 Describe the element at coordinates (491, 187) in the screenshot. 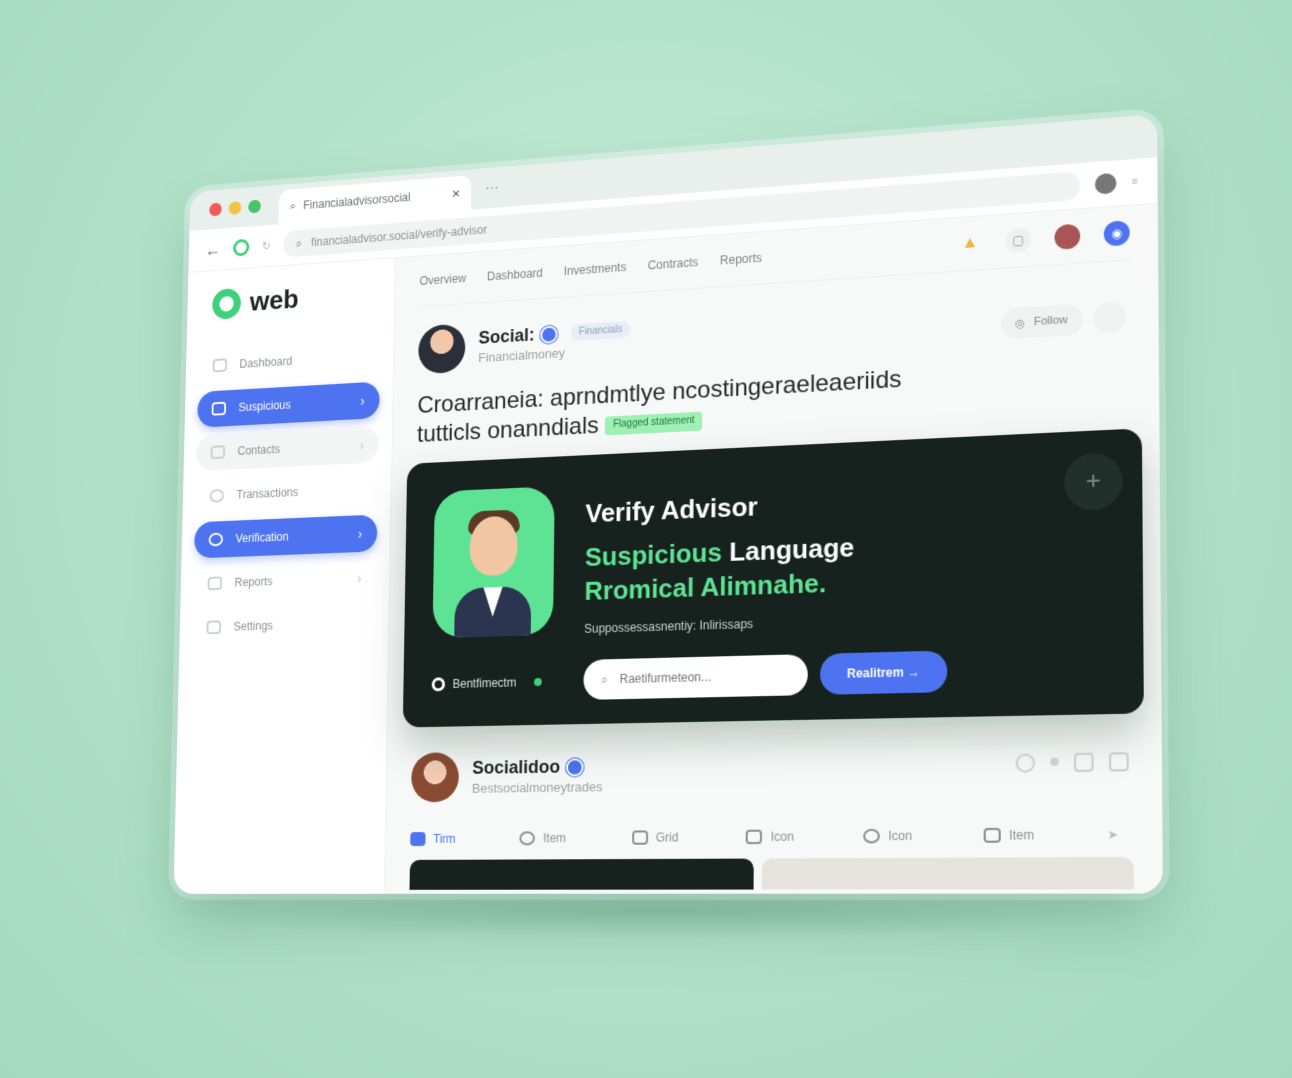

I see `new-tab-button: ···` at that location.